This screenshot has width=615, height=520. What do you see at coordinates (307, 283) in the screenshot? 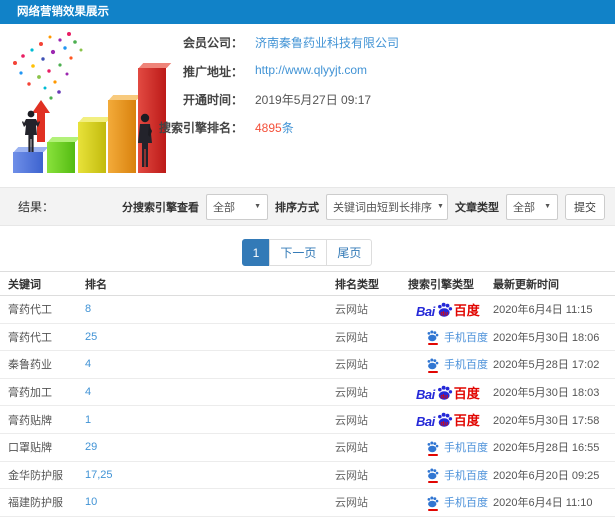
I see `table-header-row: 关键词 排名 排名类型 搜索引擎类型 最新更新时间` at bounding box center [307, 283].